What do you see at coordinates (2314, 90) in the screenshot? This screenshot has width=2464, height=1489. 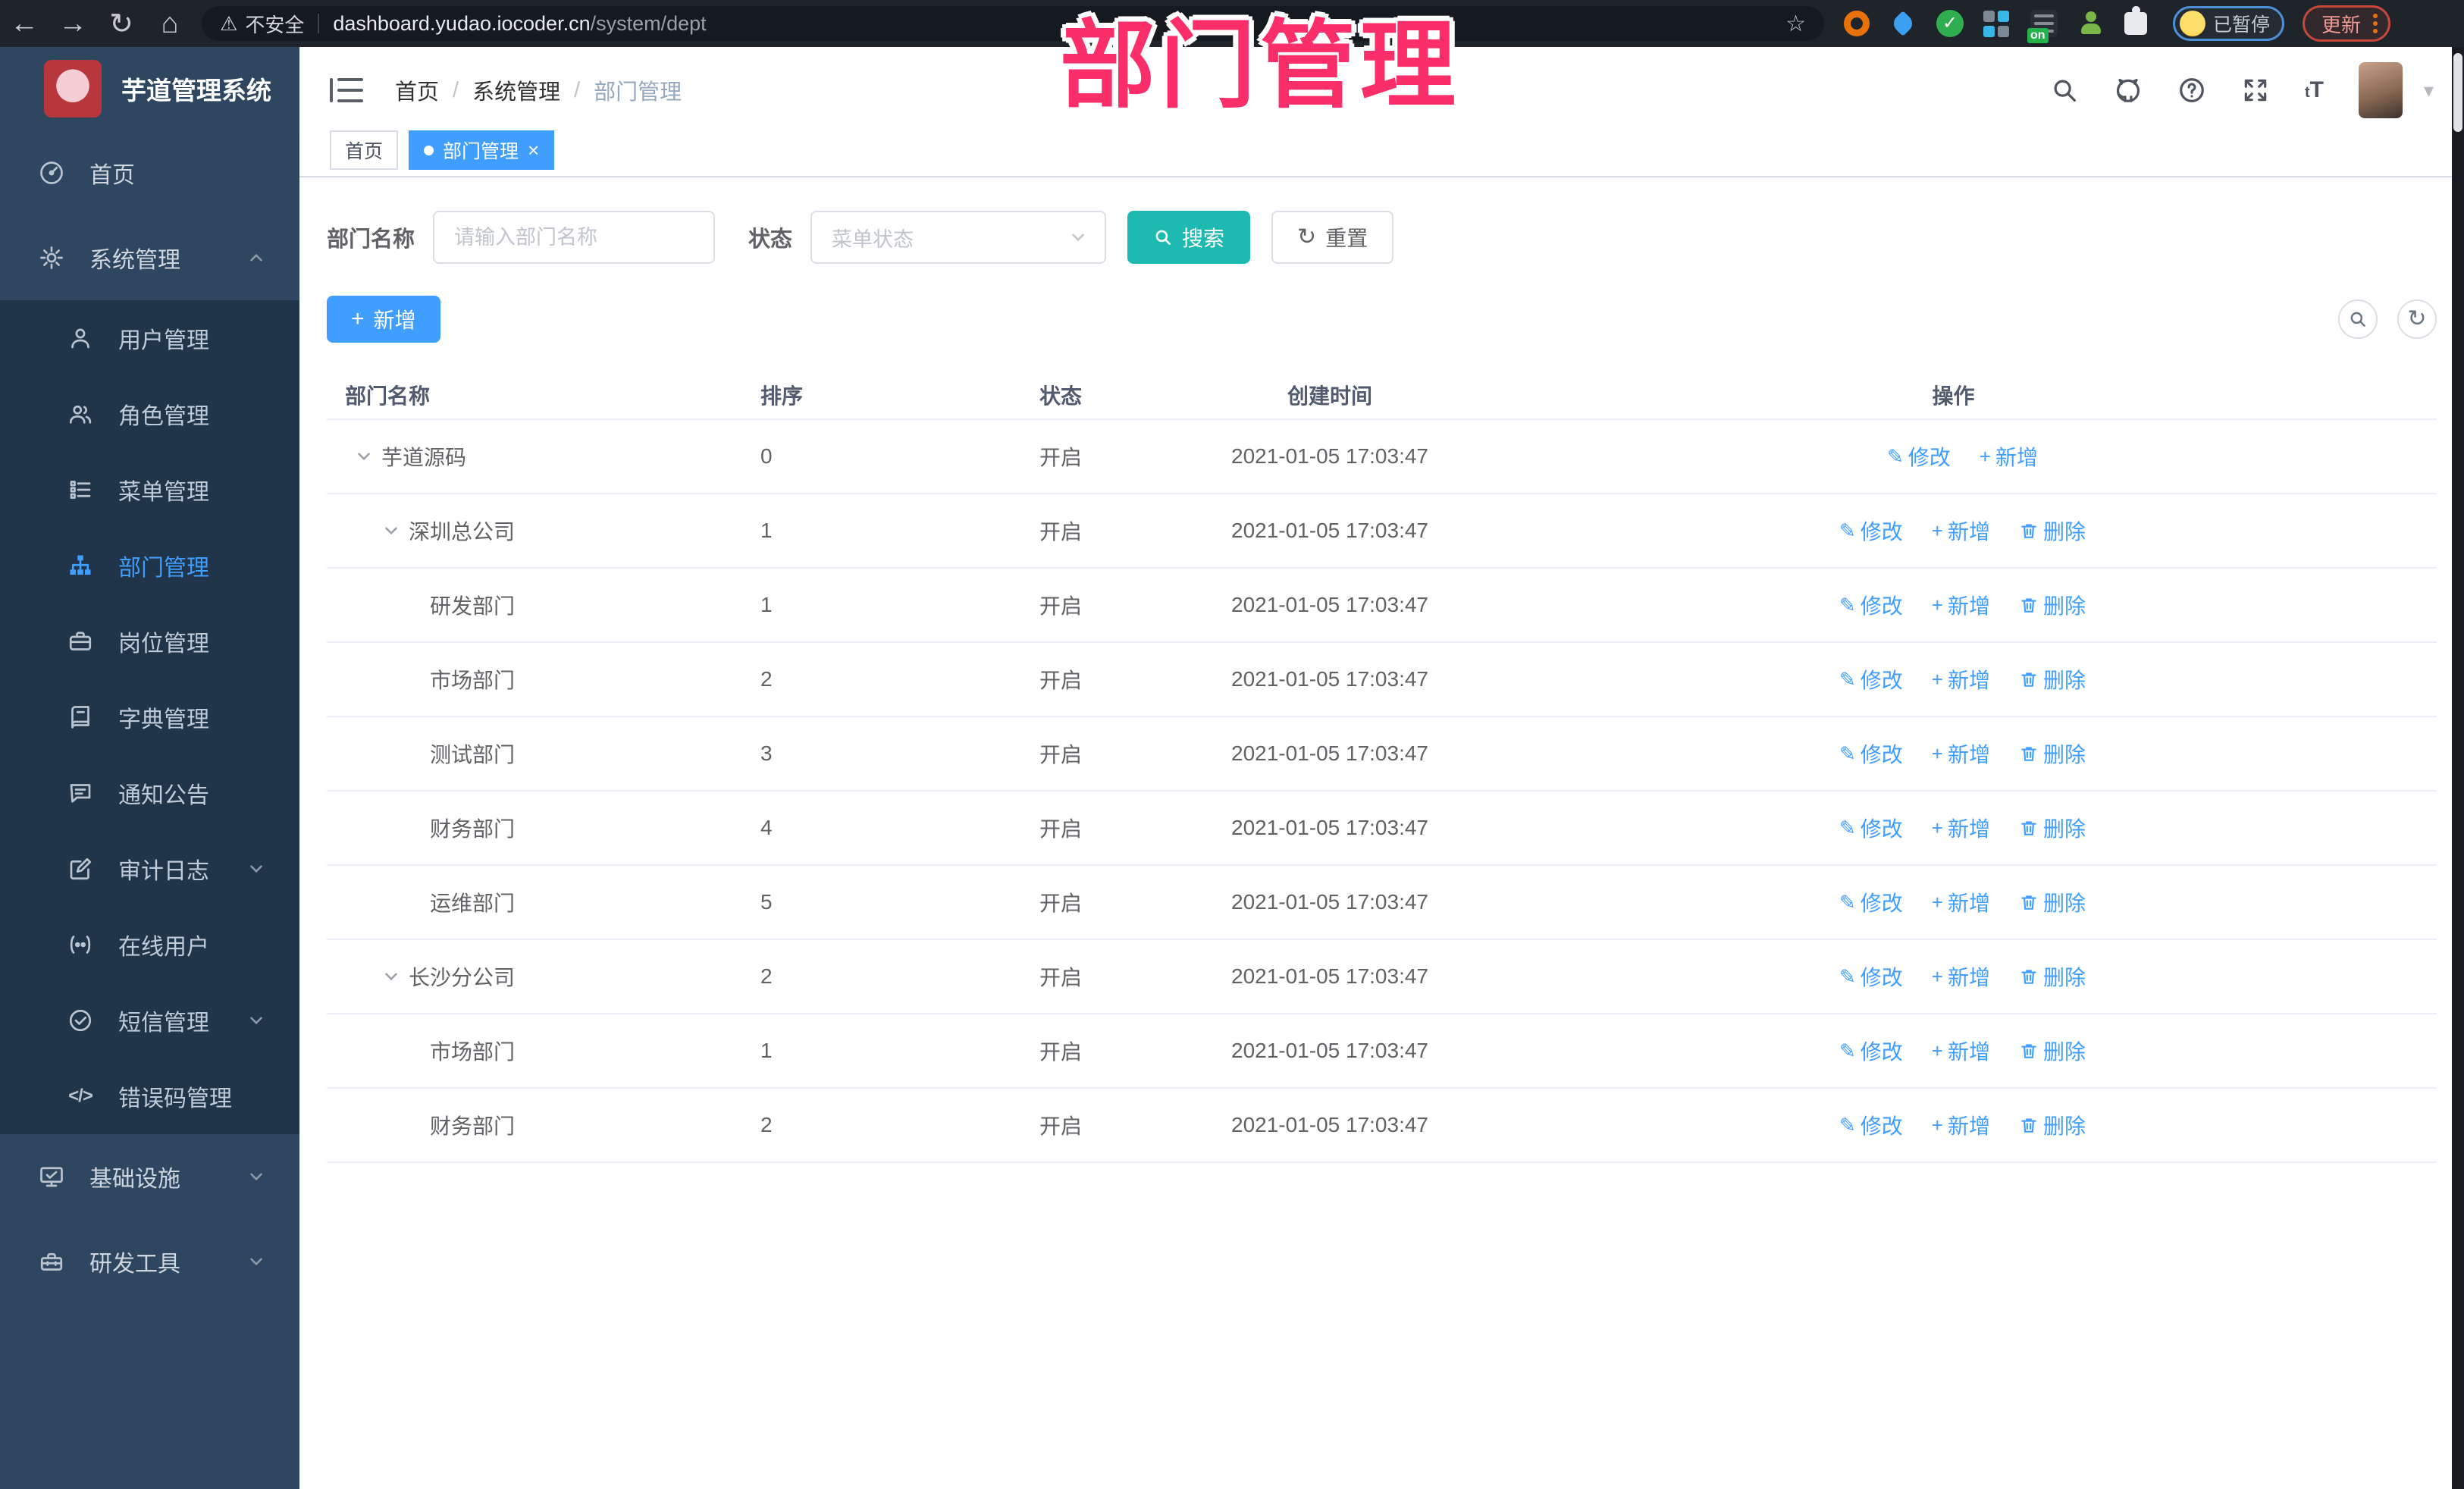 I see `font-size-icon: tT` at bounding box center [2314, 90].